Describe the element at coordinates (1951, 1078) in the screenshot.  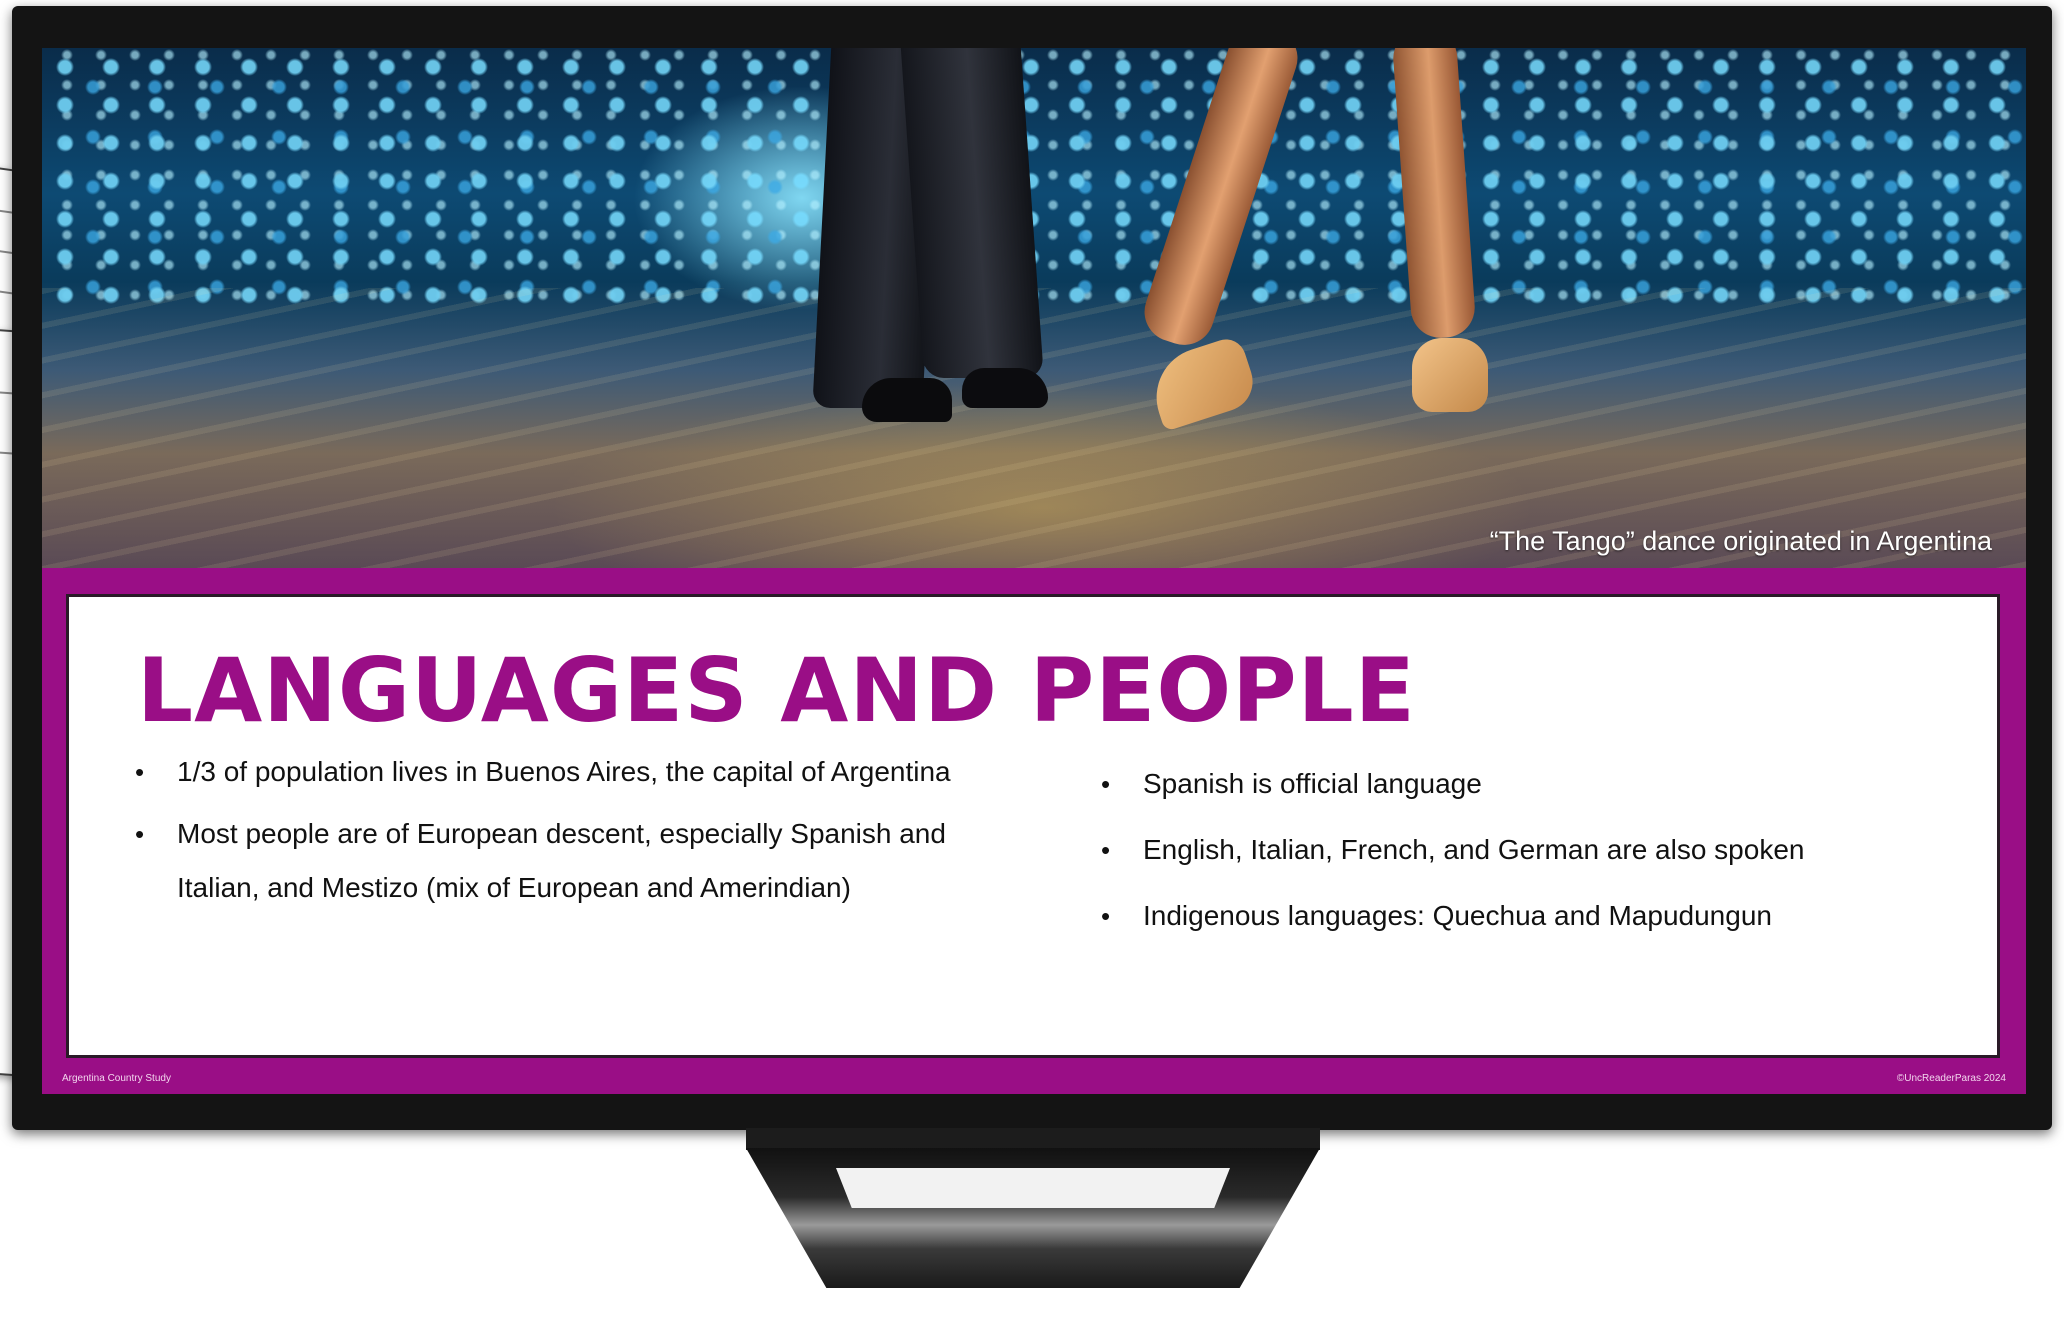
I see `slide-footer-right: ©UncReaderParas 2024` at that location.